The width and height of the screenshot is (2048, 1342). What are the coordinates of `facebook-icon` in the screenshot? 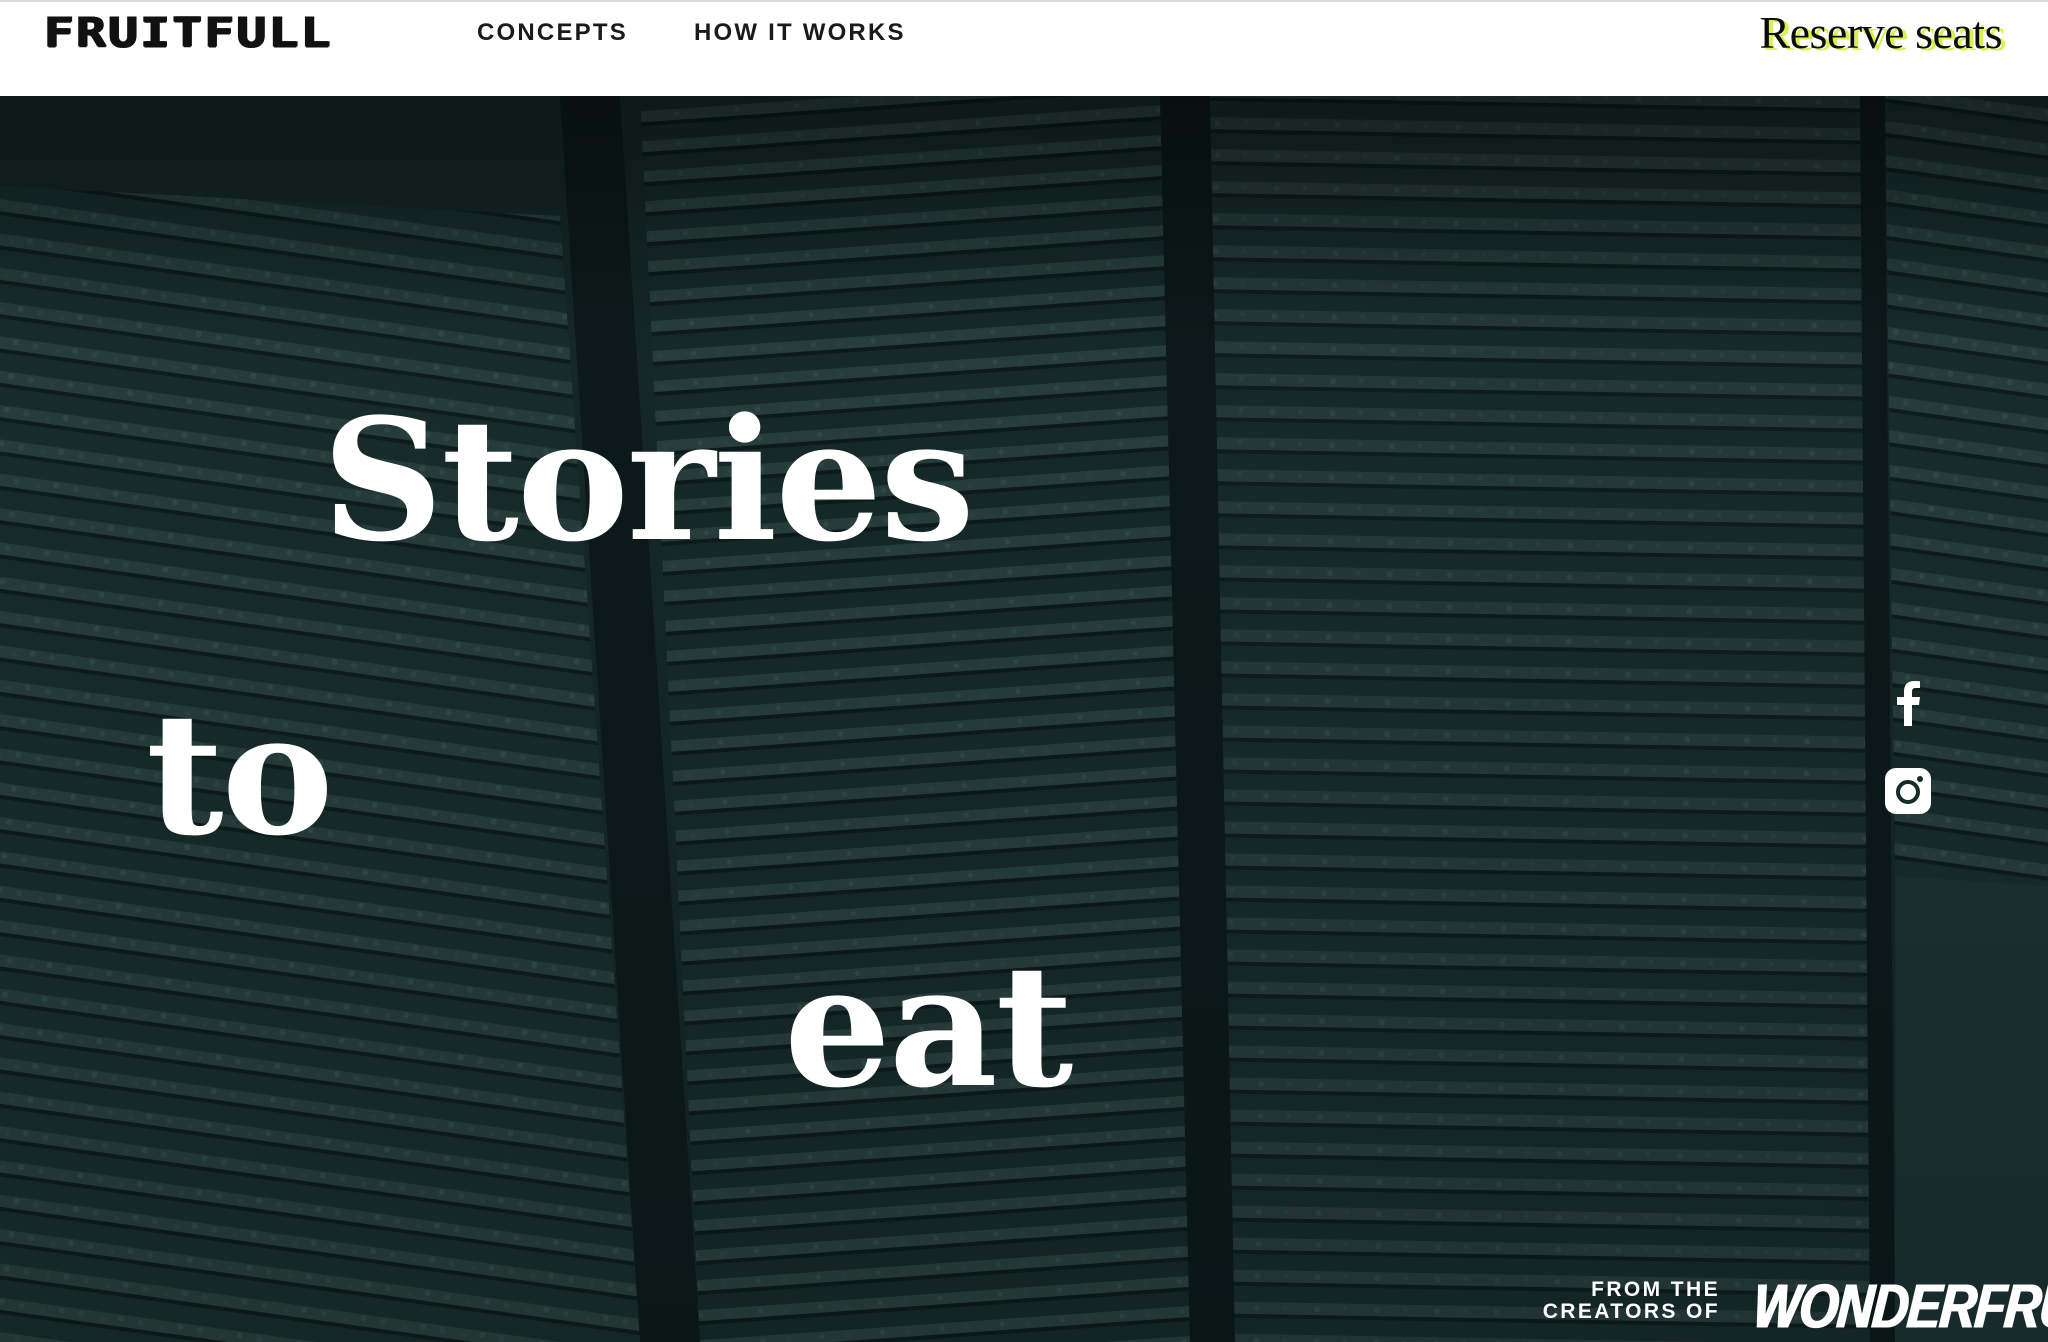 It's located at (1908, 703).